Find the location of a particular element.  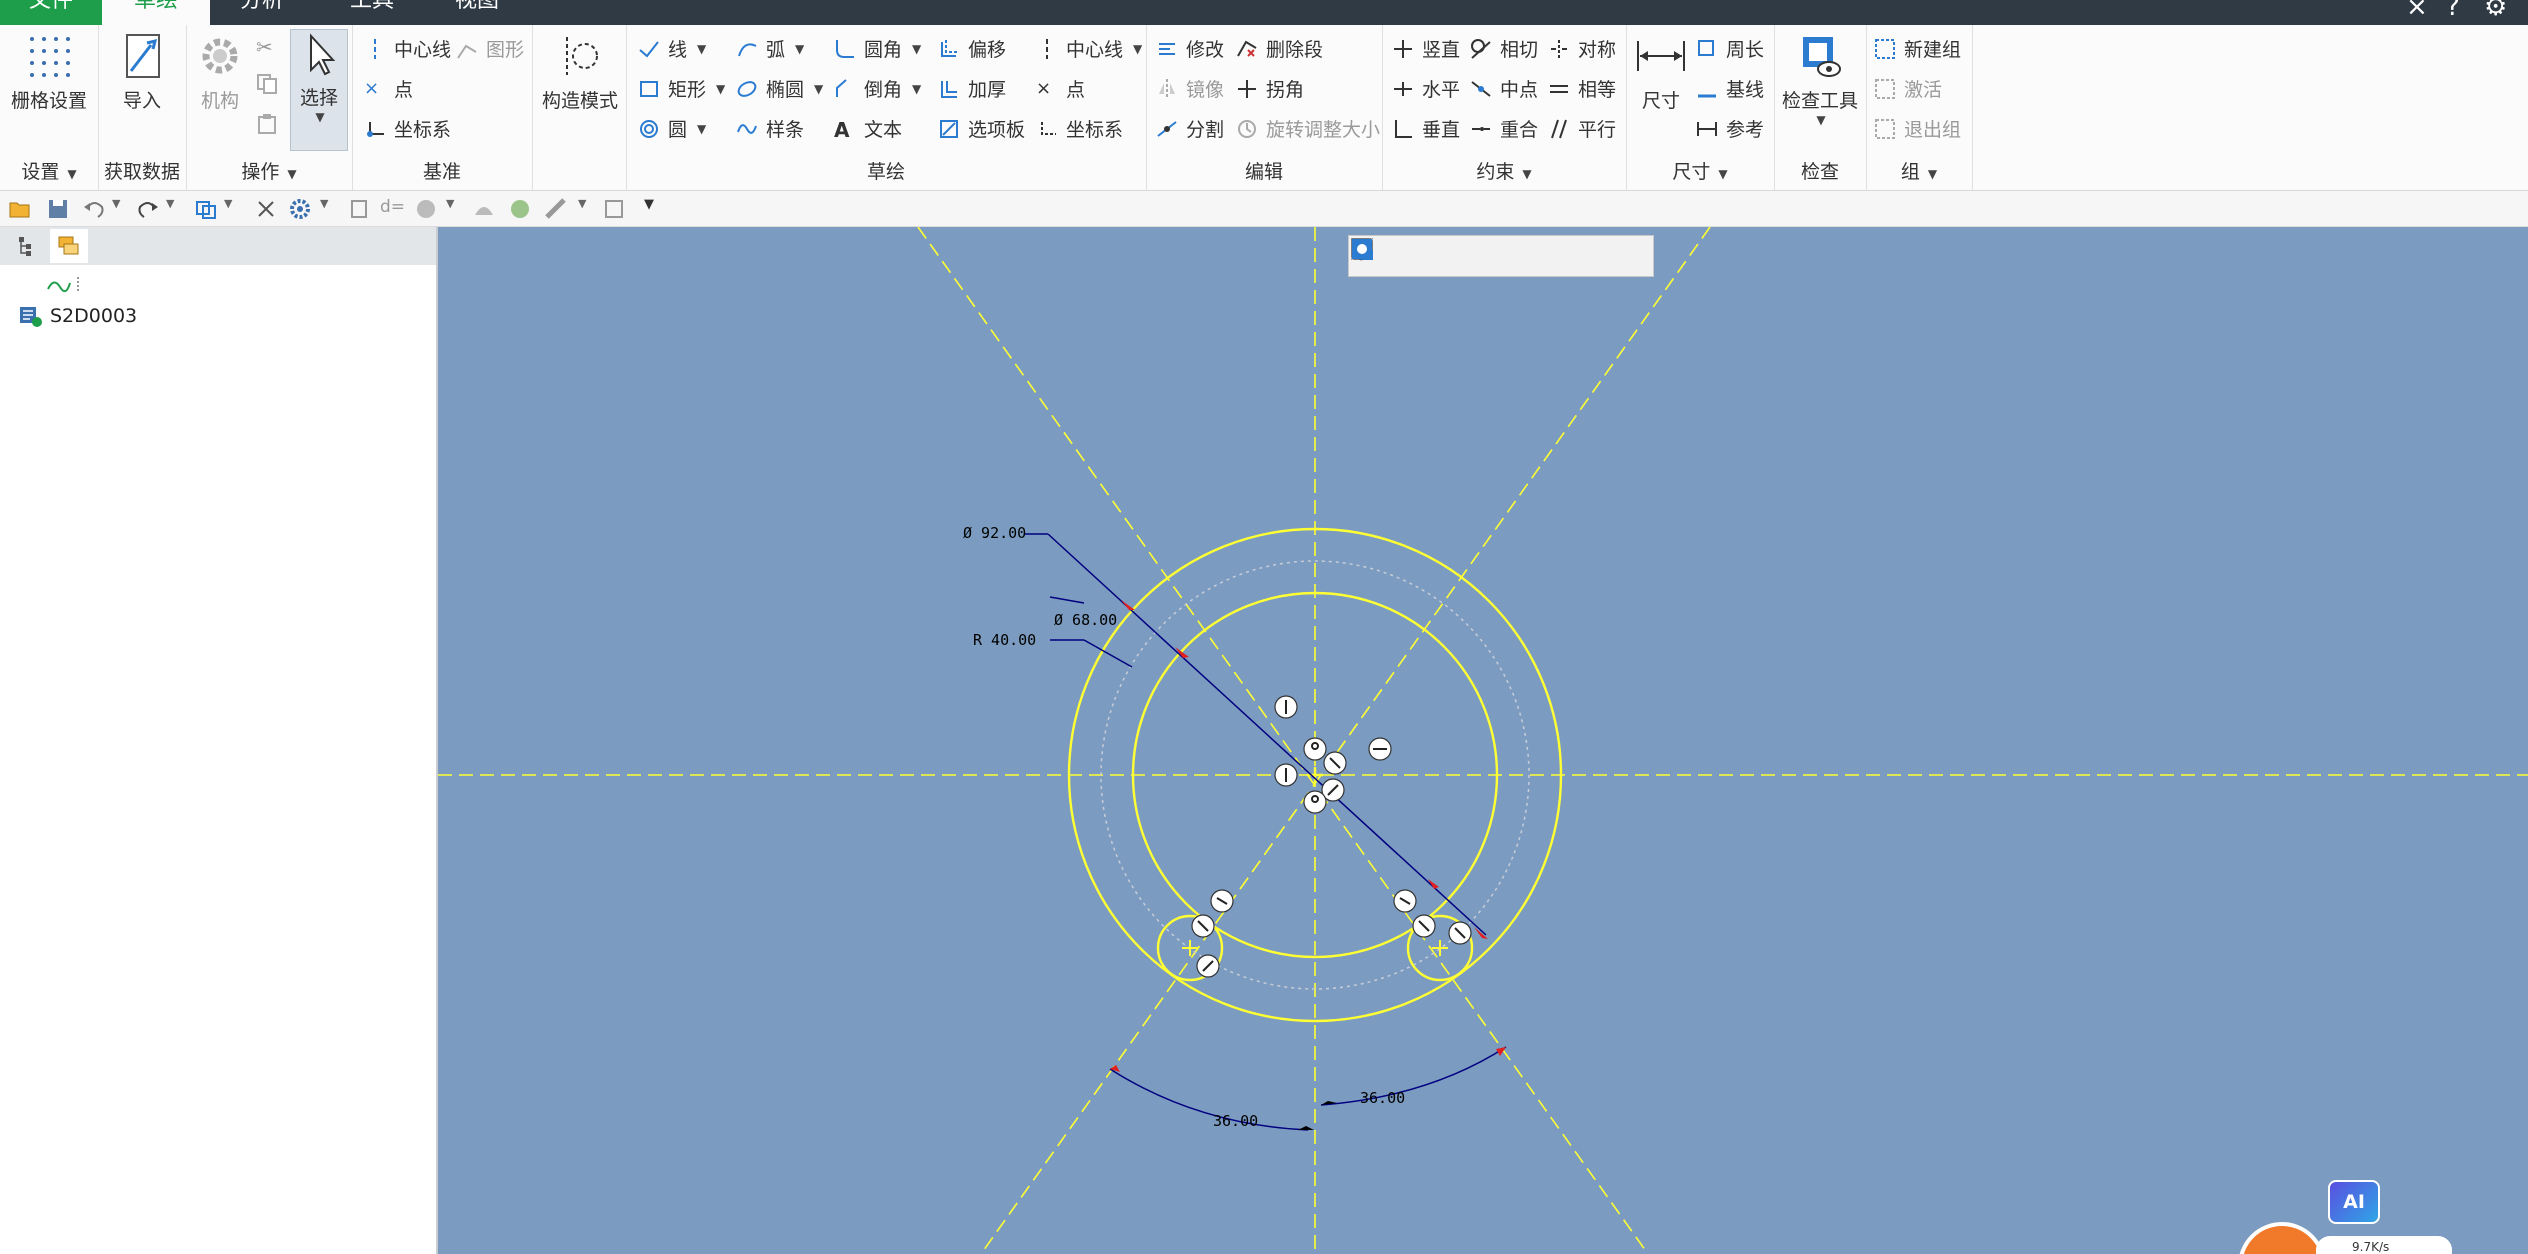

layer-tree-tab is located at coordinates (69, 246).